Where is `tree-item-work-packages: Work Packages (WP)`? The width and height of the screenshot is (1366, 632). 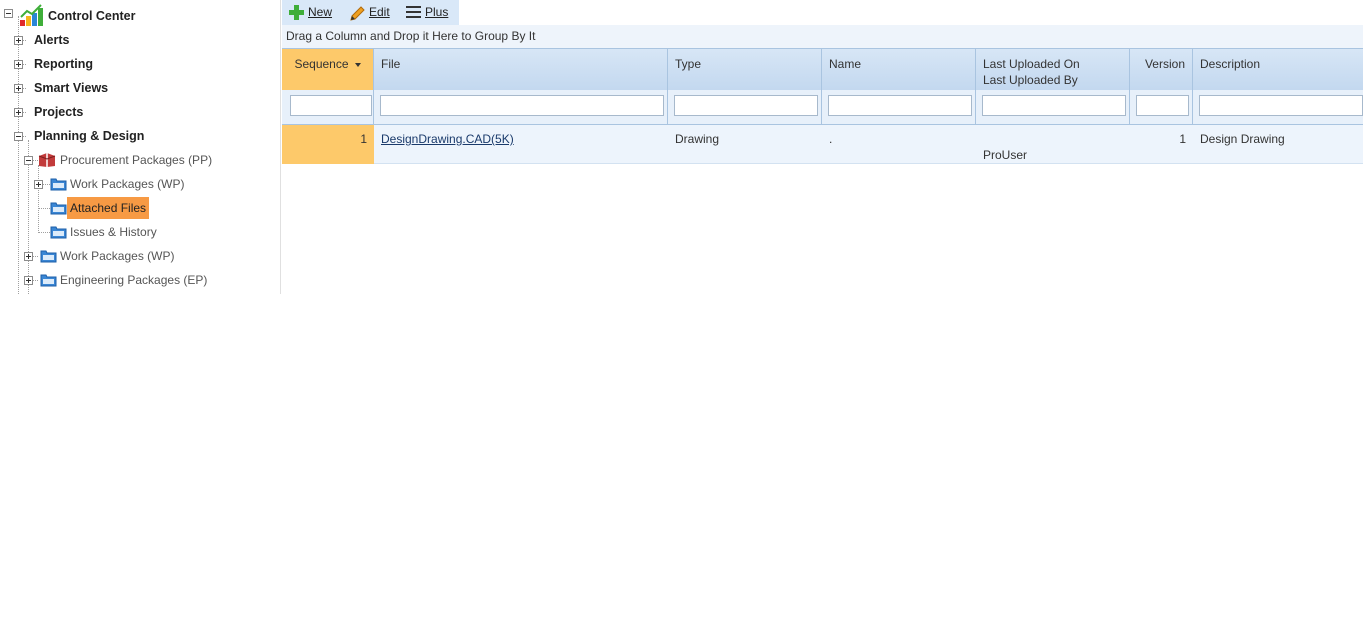
tree-item-work-packages: Work Packages (WP) is located at coordinates (117, 256).